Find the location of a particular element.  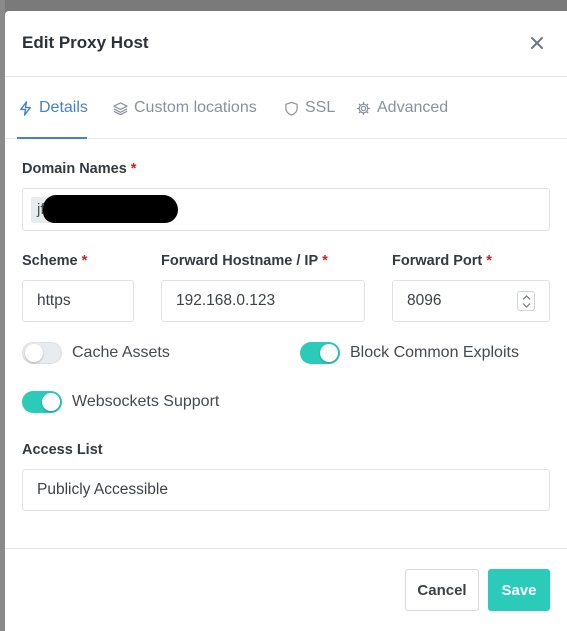

tab-advanced: Advanced is located at coordinates (402, 108).